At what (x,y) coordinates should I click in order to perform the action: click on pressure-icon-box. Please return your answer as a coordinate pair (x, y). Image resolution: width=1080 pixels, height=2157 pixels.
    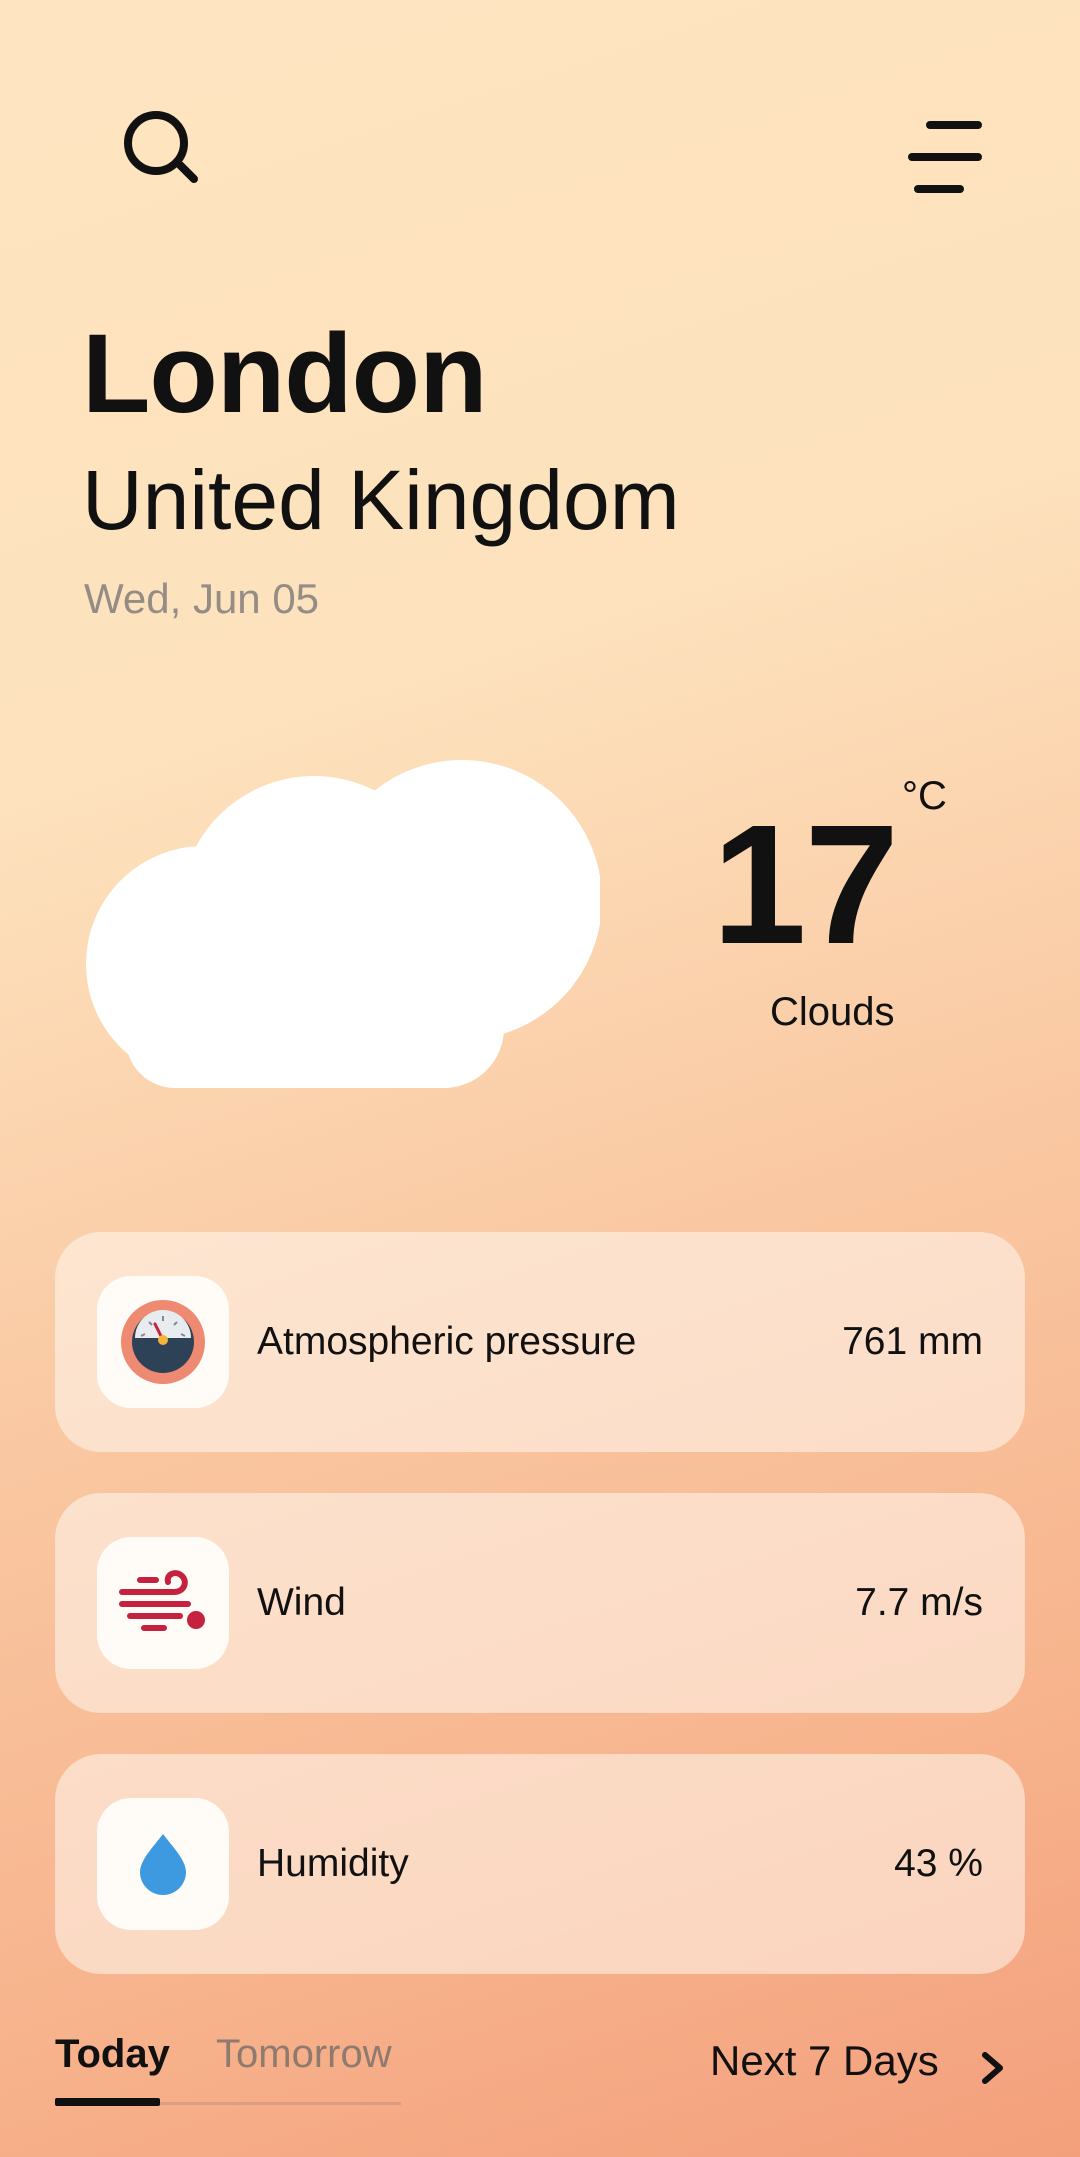
    Looking at the image, I should click on (163, 1342).